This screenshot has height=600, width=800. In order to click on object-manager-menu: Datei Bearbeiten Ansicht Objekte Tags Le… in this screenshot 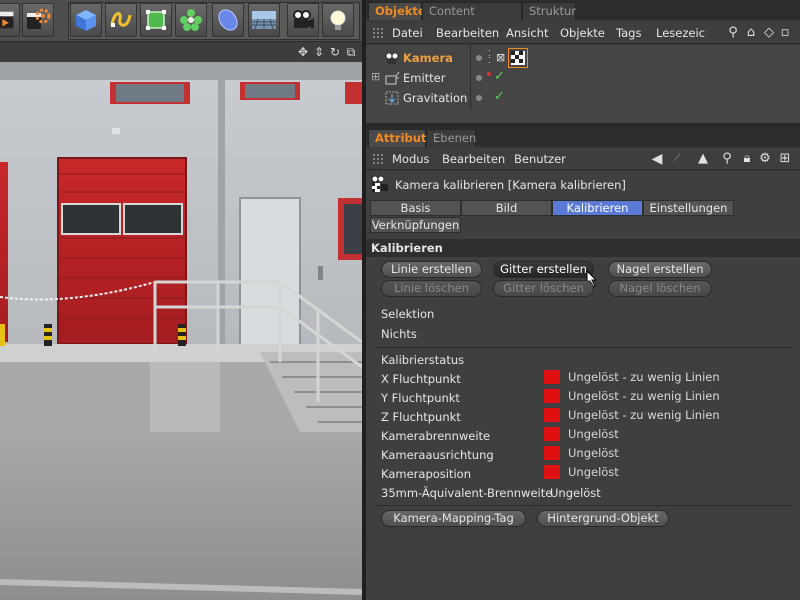, I will do `click(583, 33)`.